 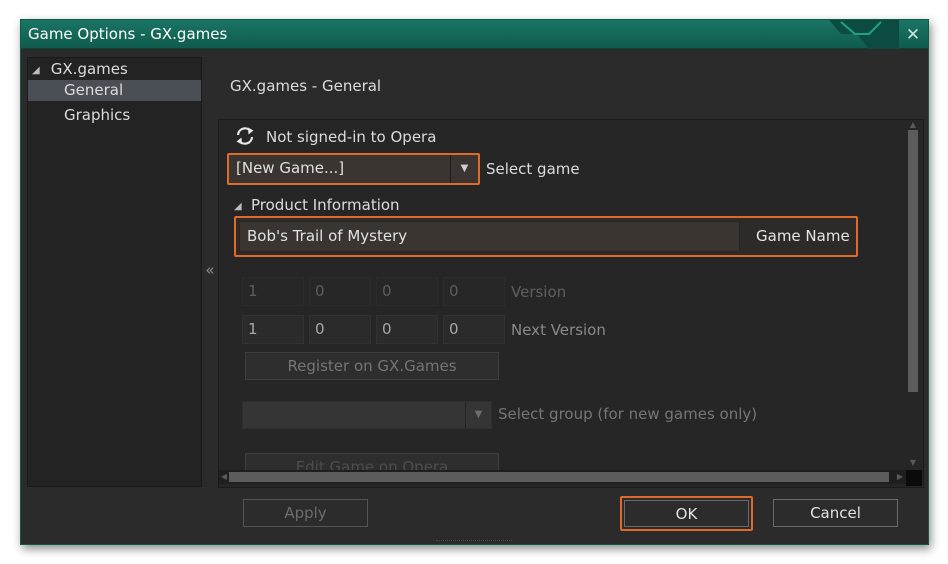 I want to click on expand-triangle-icon: ◢, so click(x=39, y=70).